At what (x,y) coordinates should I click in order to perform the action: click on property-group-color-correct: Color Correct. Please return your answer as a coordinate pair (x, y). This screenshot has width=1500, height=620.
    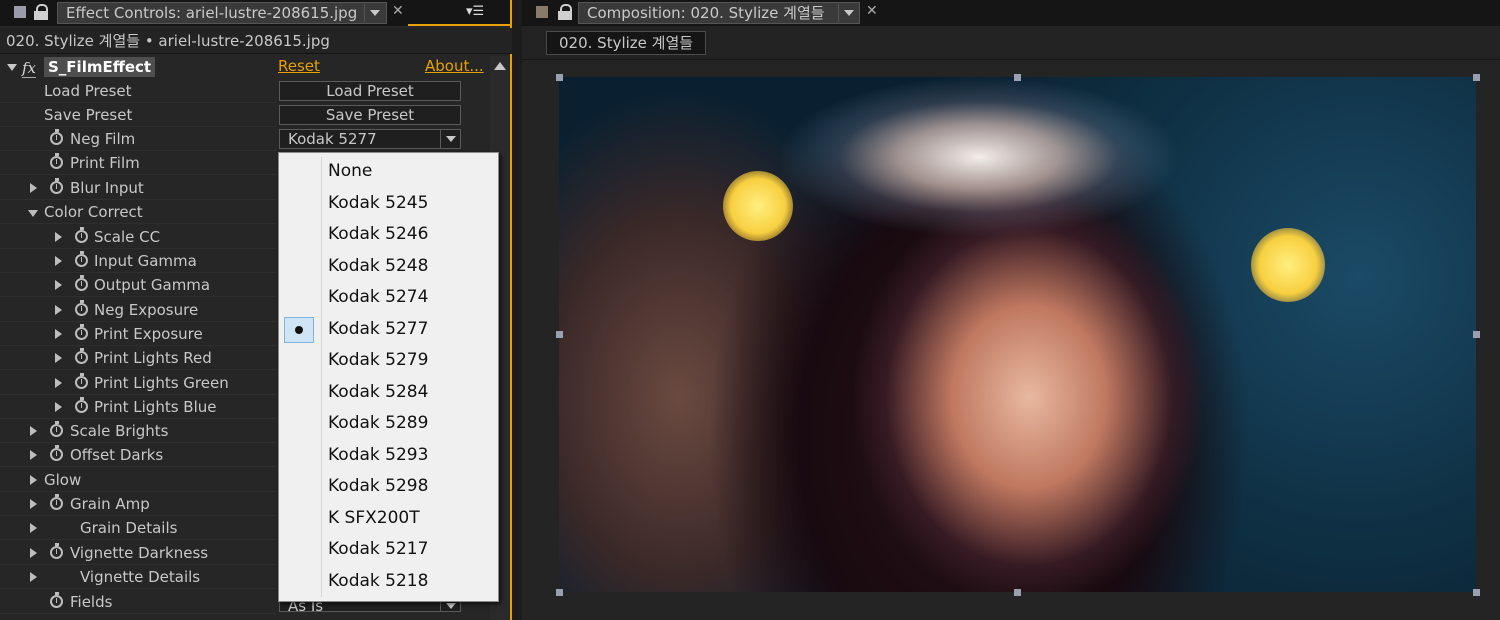
    Looking at the image, I should click on (138, 212).